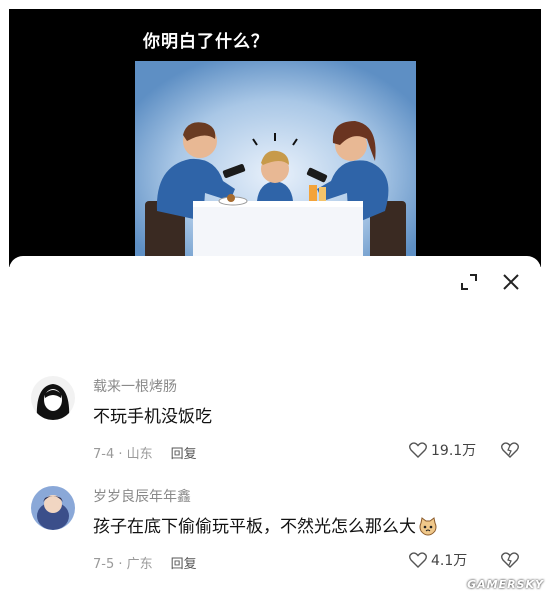 The height and width of the screenshot is (595, 550). What do you see at coordinates (454, 451) in the screenshot?
I see `like-count: 19.1万` at bounding box center [454, 451].